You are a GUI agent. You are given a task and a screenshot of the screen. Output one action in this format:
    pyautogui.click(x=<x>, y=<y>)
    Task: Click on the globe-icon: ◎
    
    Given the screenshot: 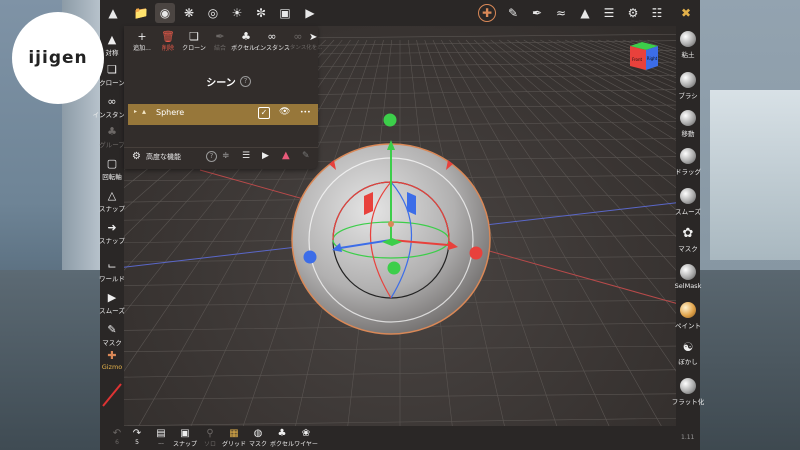 What is the action you would take?
    pyautogui.click(x=213, y=13)
    